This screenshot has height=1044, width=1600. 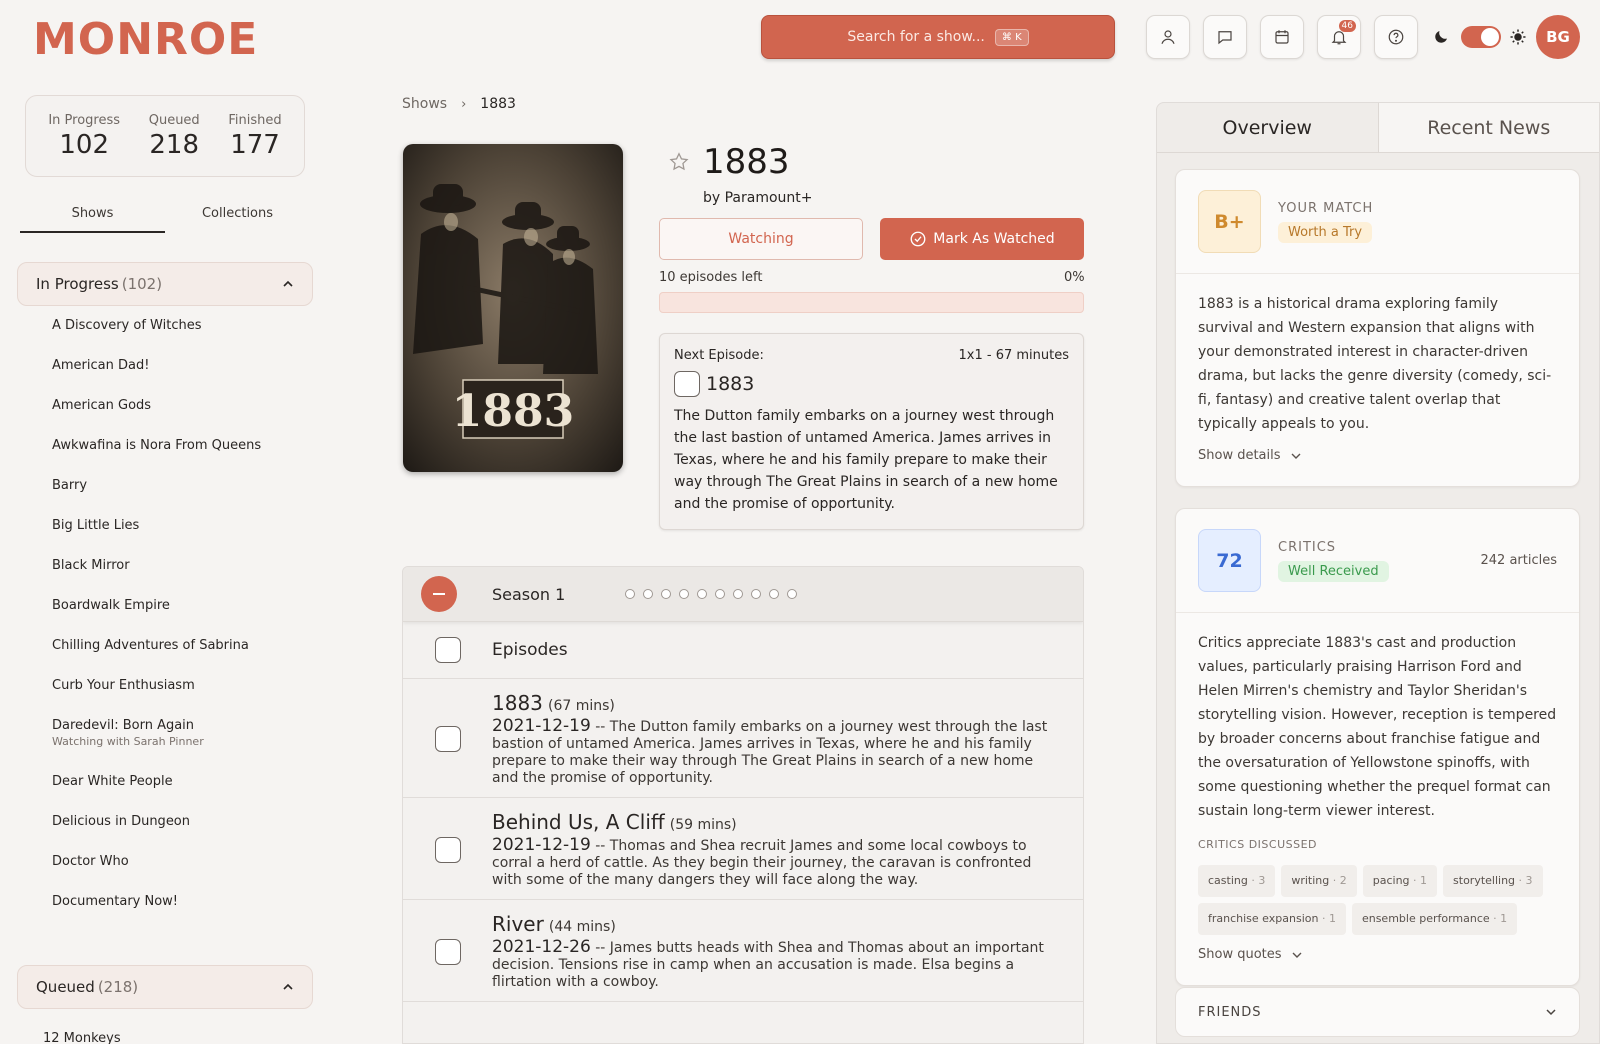 What do you see at coordinates (1488, 127) in the screenshot?
I see `tab-recent-news: Recent News` at bounding box center [1488, 127].